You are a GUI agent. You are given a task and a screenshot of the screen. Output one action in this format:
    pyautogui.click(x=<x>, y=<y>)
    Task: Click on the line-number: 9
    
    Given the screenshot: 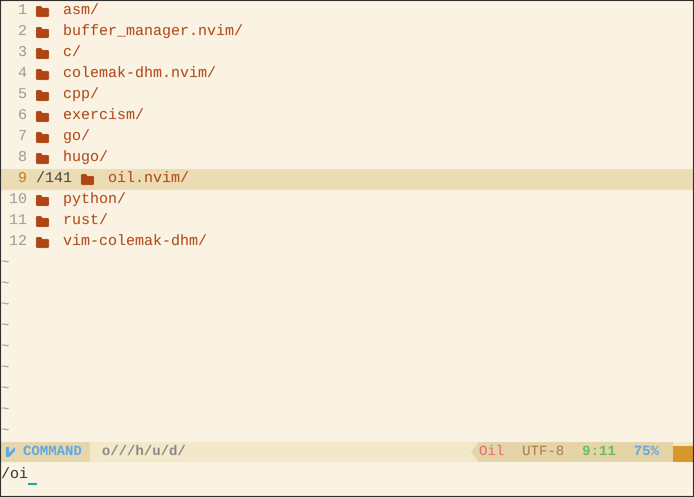 What is the action you would take?
    pyautogui.click(x=21, y=179)
    